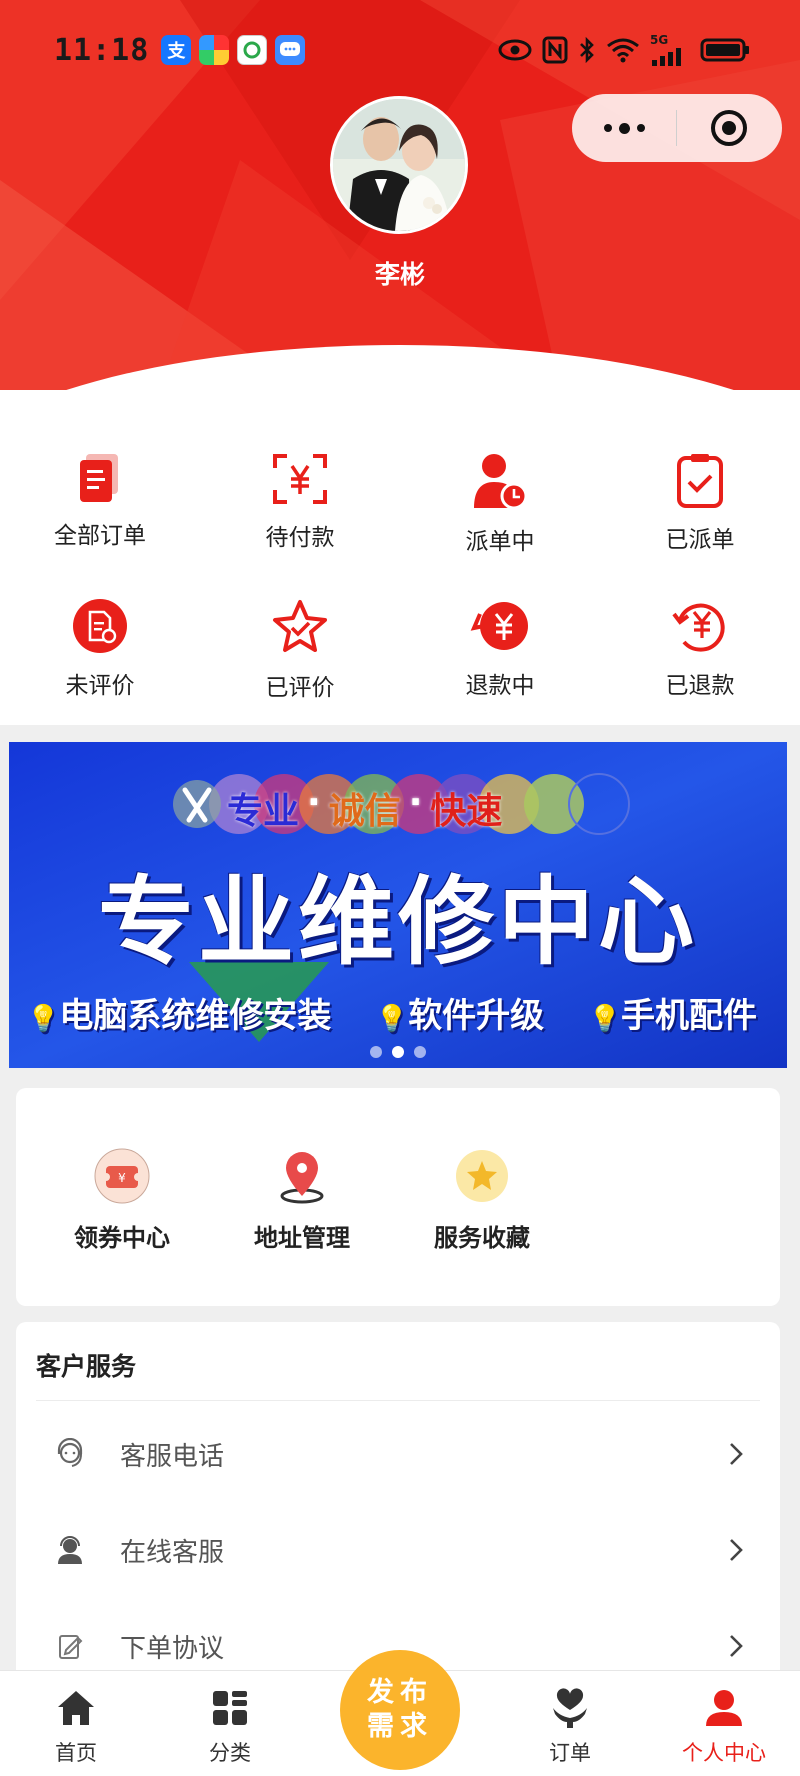  I want to click on banner-slogan: 专业 · 诚信 · 快速, so click(365, 807).